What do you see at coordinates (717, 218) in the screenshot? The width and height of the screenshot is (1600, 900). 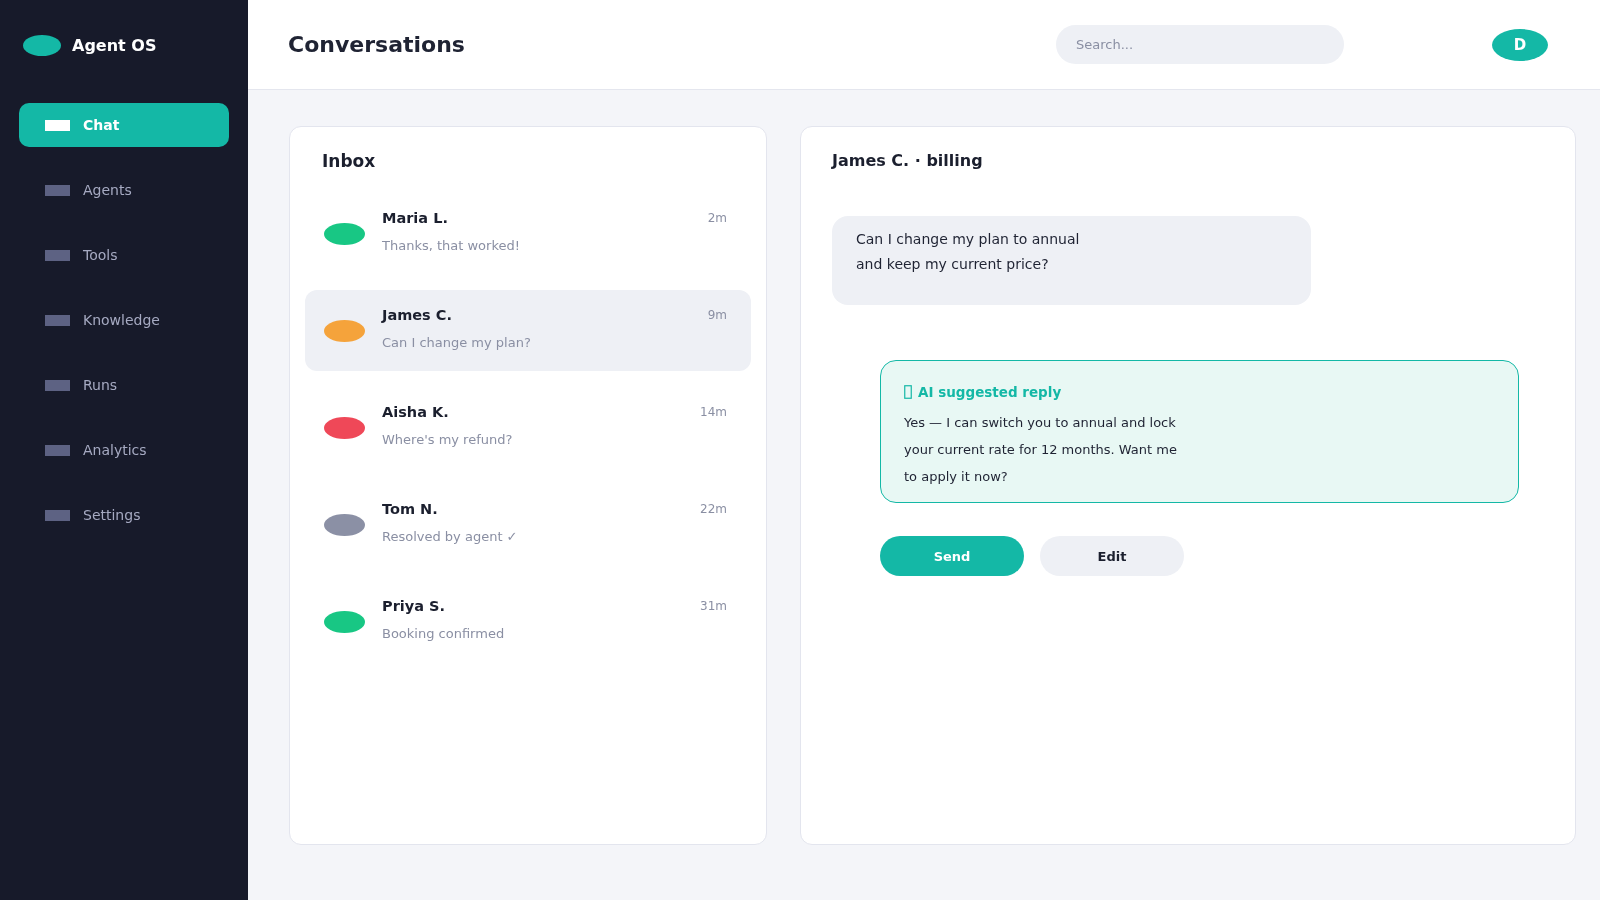 I see `message-time: 2m` at bounding box center [717, 218].